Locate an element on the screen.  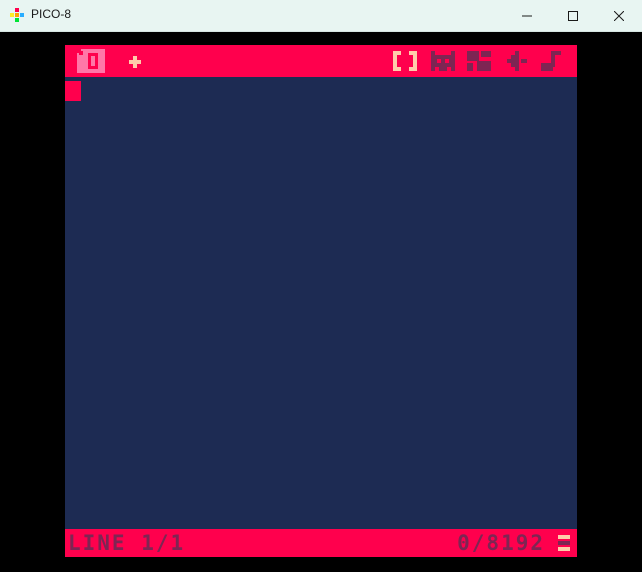
pico8-app-icon is located at coordinates (17, 15).